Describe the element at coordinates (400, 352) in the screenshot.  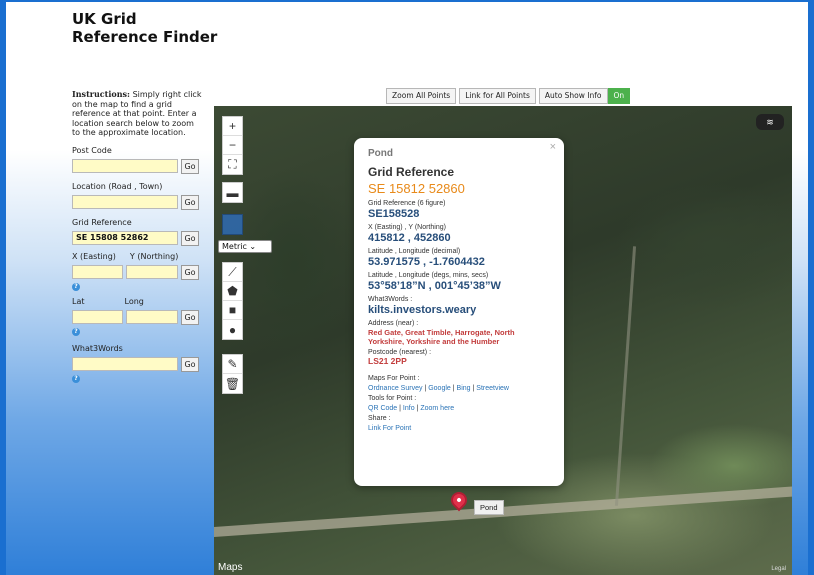
I see `nearest-postcode-label: Postcode (nearest) :` at that location.